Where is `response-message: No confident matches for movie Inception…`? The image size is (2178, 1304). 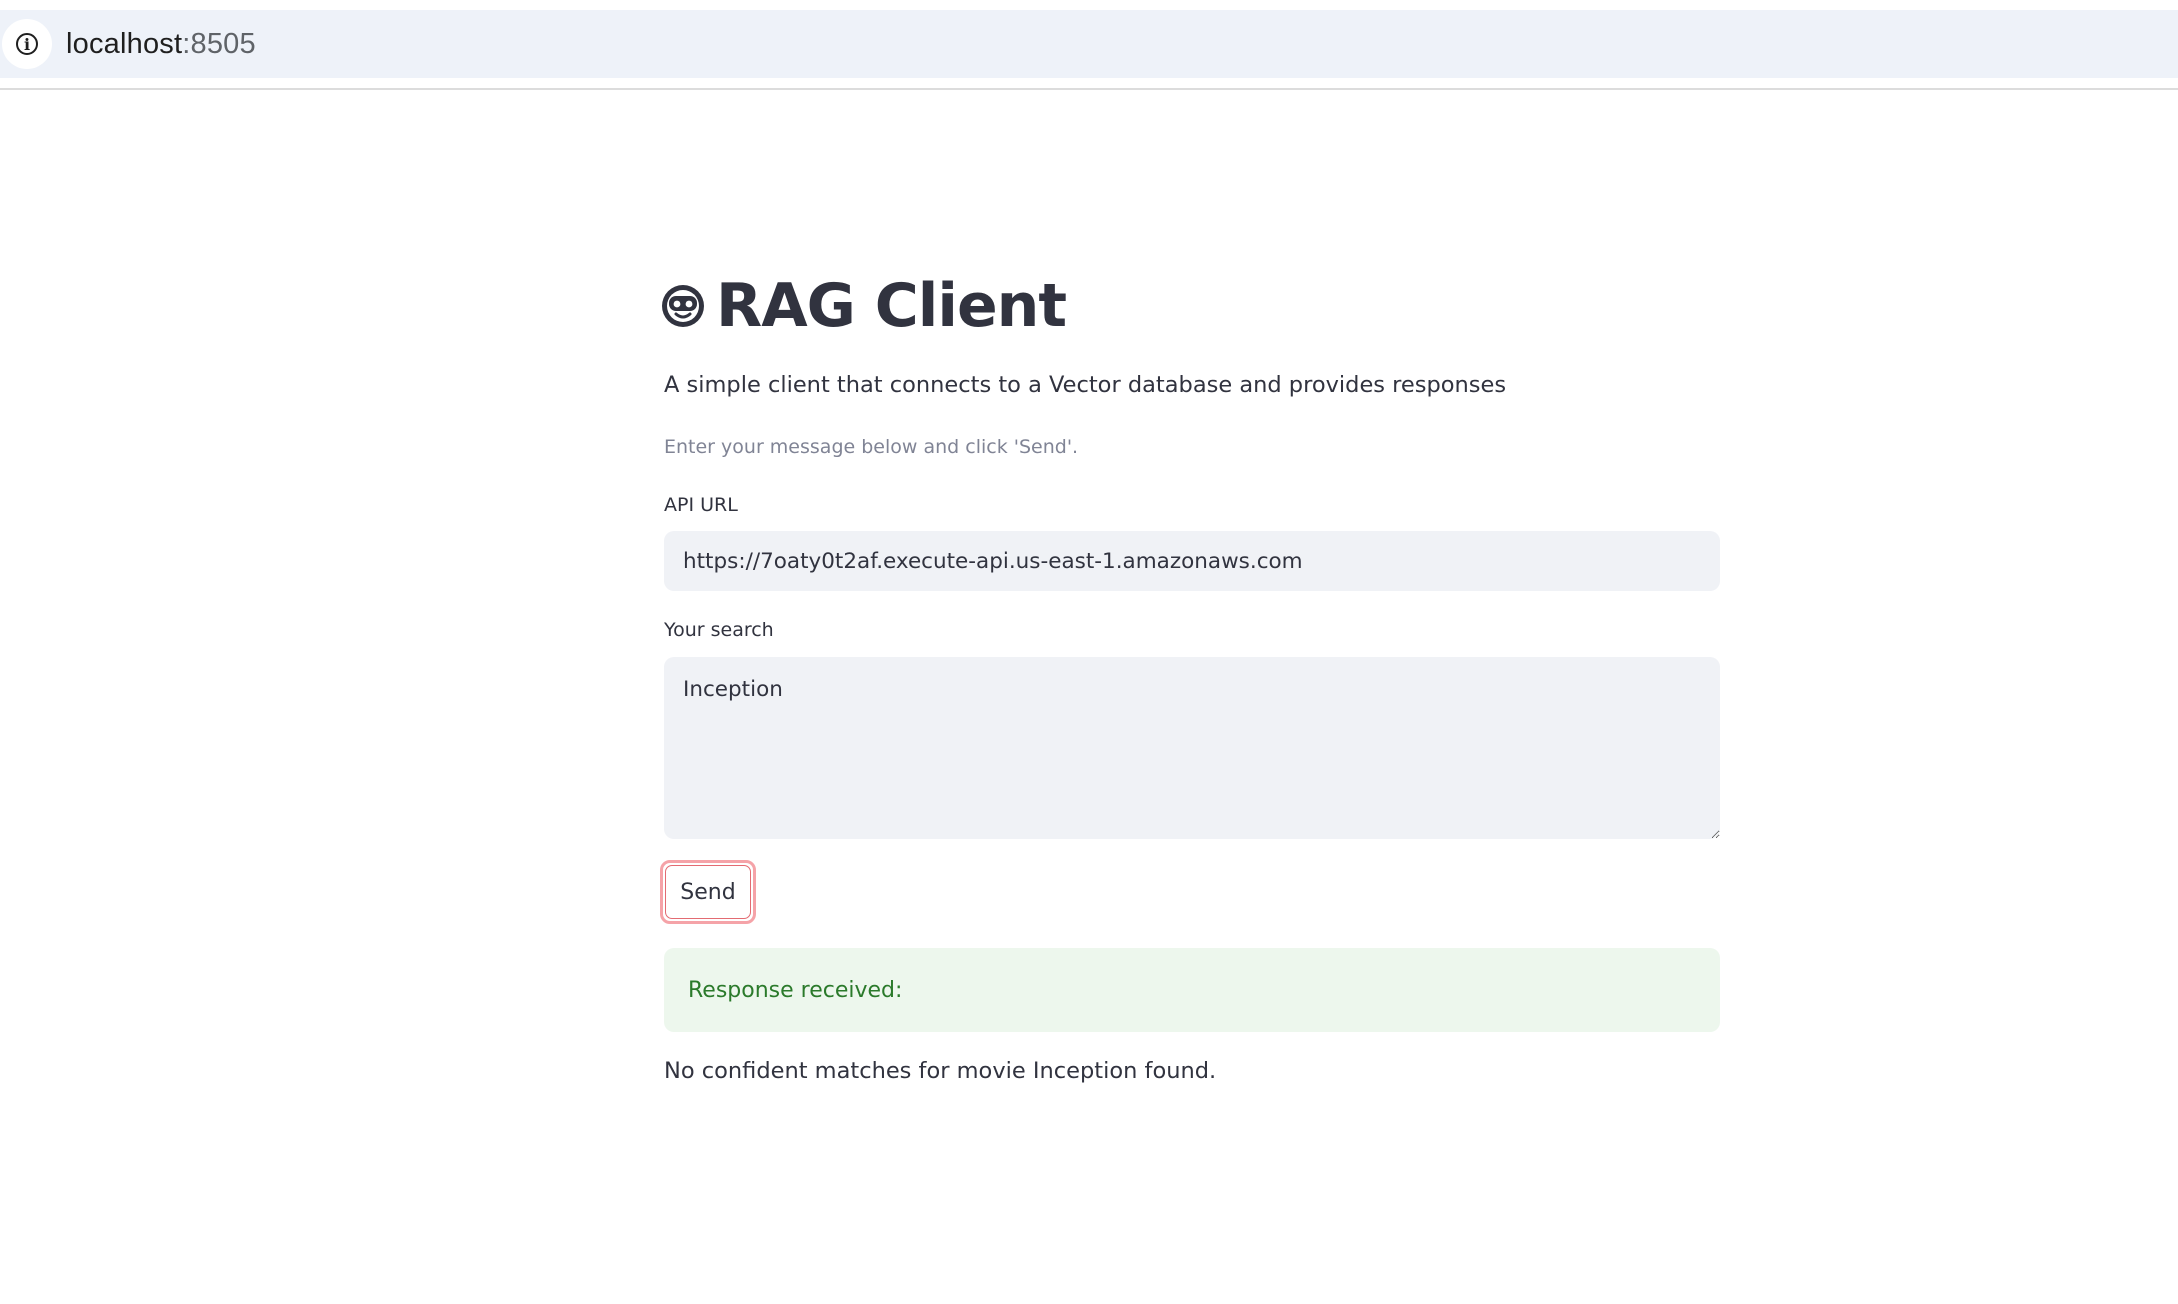
response-message: No confident matches for movie Inception… is located at coordinates (940, 1071).